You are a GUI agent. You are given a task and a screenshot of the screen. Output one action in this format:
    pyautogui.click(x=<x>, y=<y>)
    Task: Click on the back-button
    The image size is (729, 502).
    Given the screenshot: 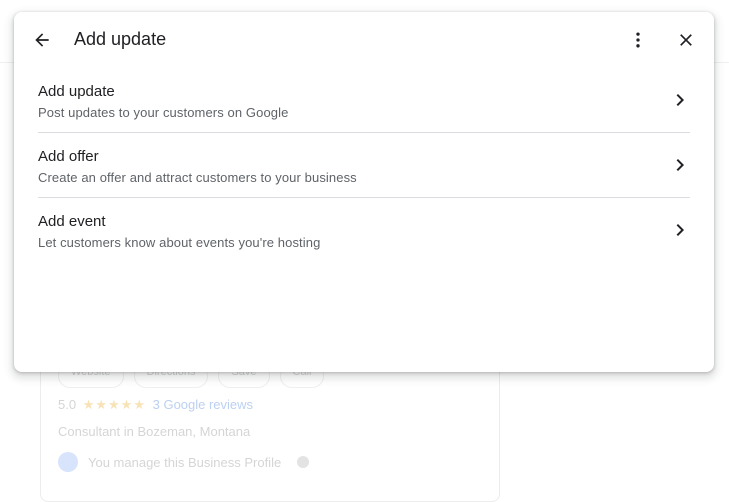 What is the action you would take?
    pyautogui.click(x=42, y=40)
    